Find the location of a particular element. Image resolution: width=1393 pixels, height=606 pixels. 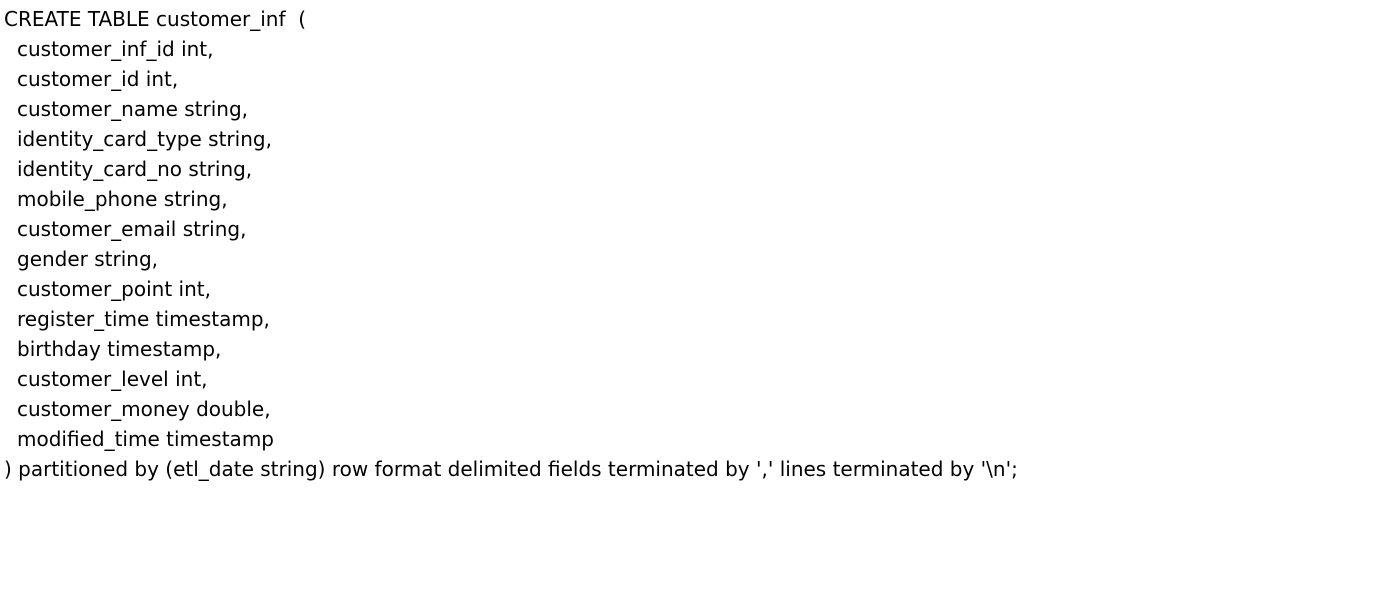

column-definition: customer_email string, is located at coordinates (132, 229).